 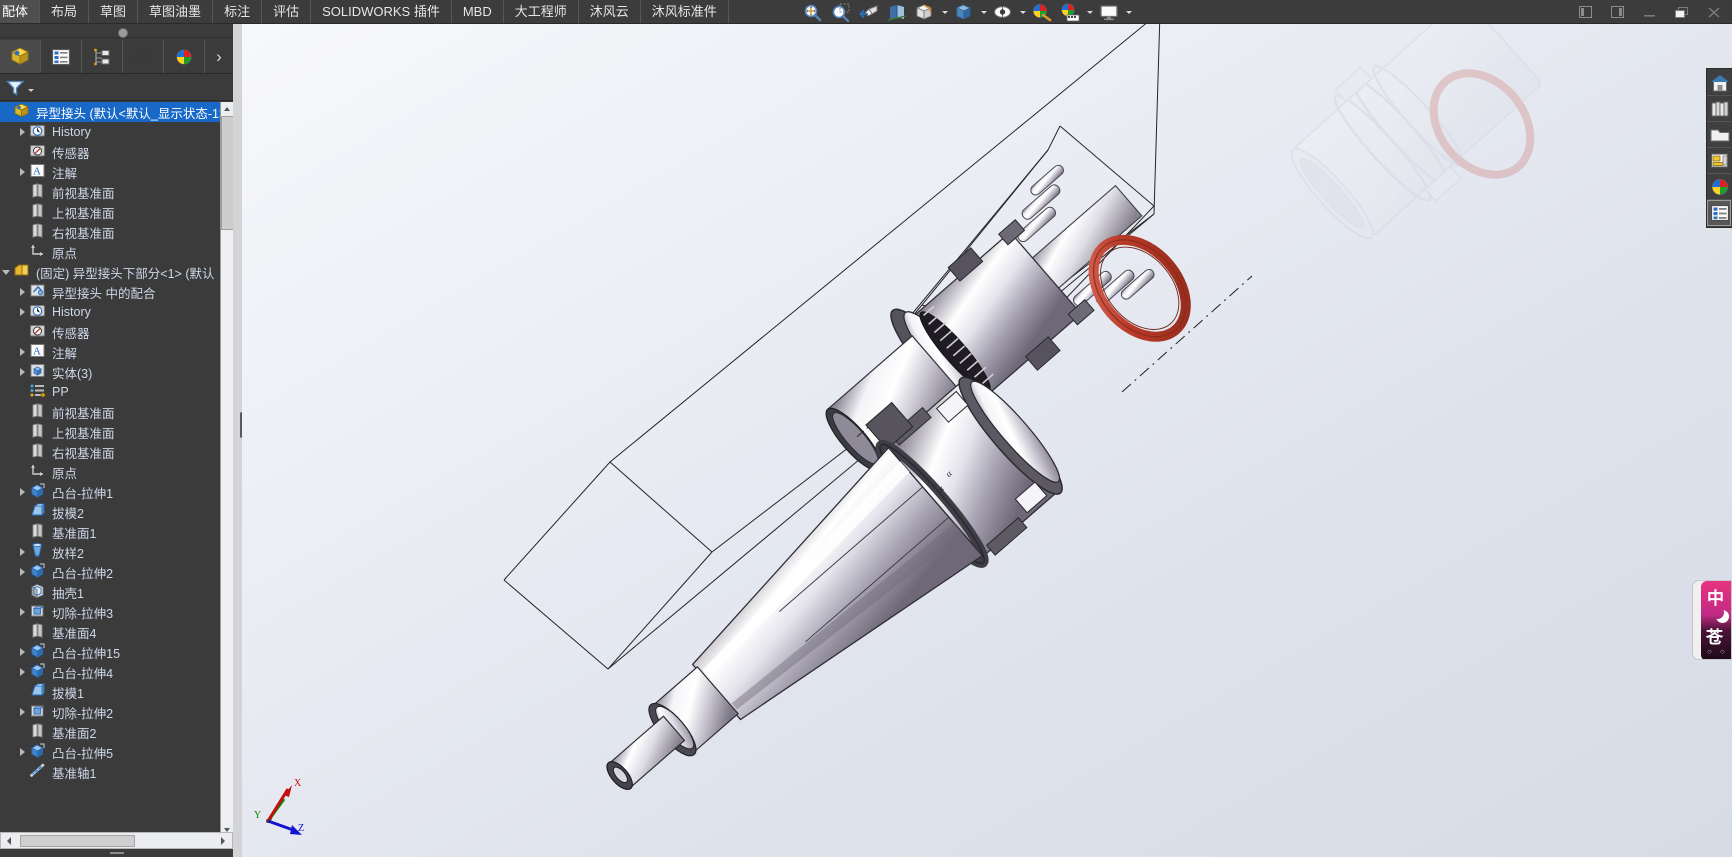 I want to click on close-button, so click(x=1715, y=12).